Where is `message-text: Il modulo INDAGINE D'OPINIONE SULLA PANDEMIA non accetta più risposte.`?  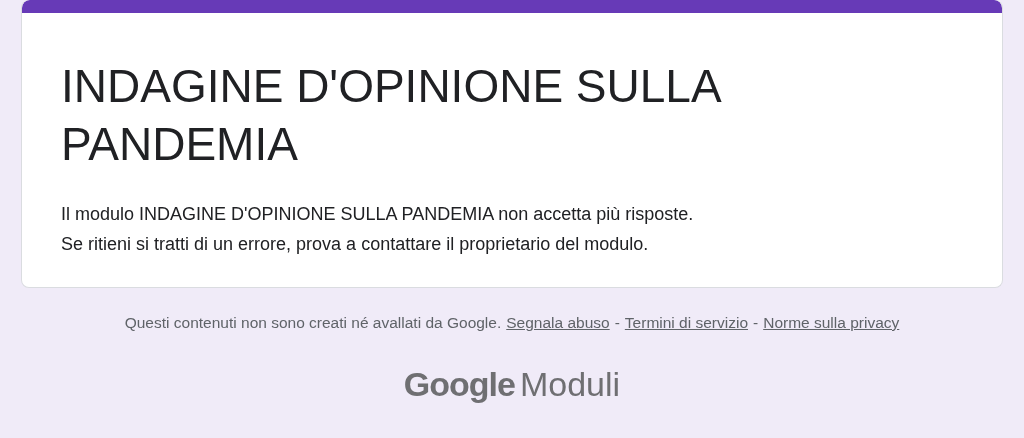 message-text: Il modulo INDAGINE D'OPINIONE SULLA PANDEMIA non accetta più risposte. is located at coordinates (378, 214).